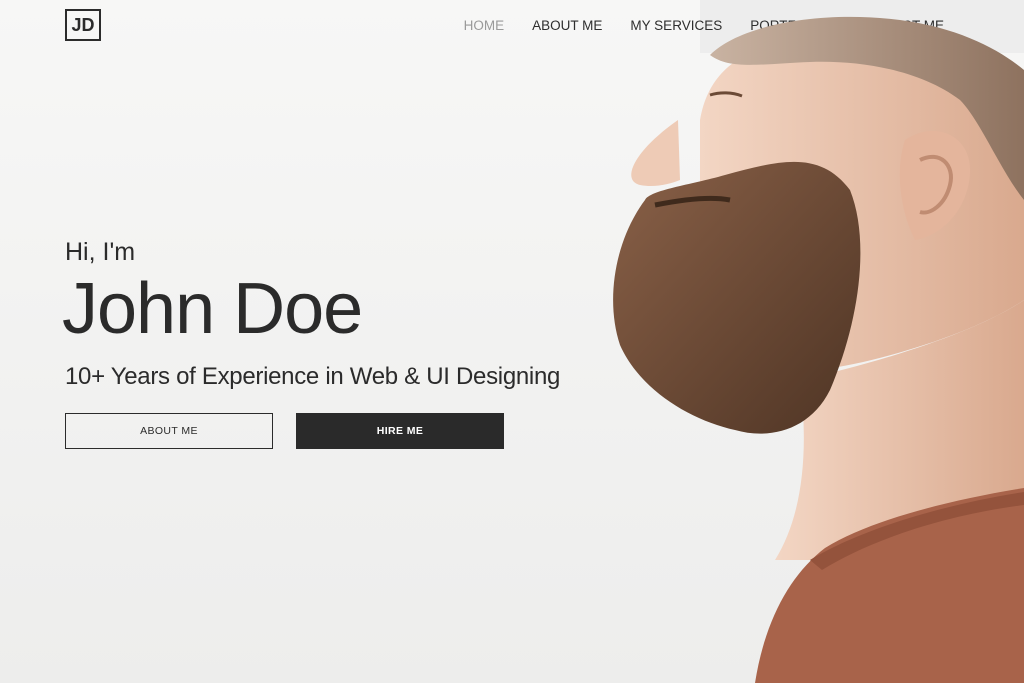  I want to click on about-me-button-label: ABOUT ME, so click(169, 431).